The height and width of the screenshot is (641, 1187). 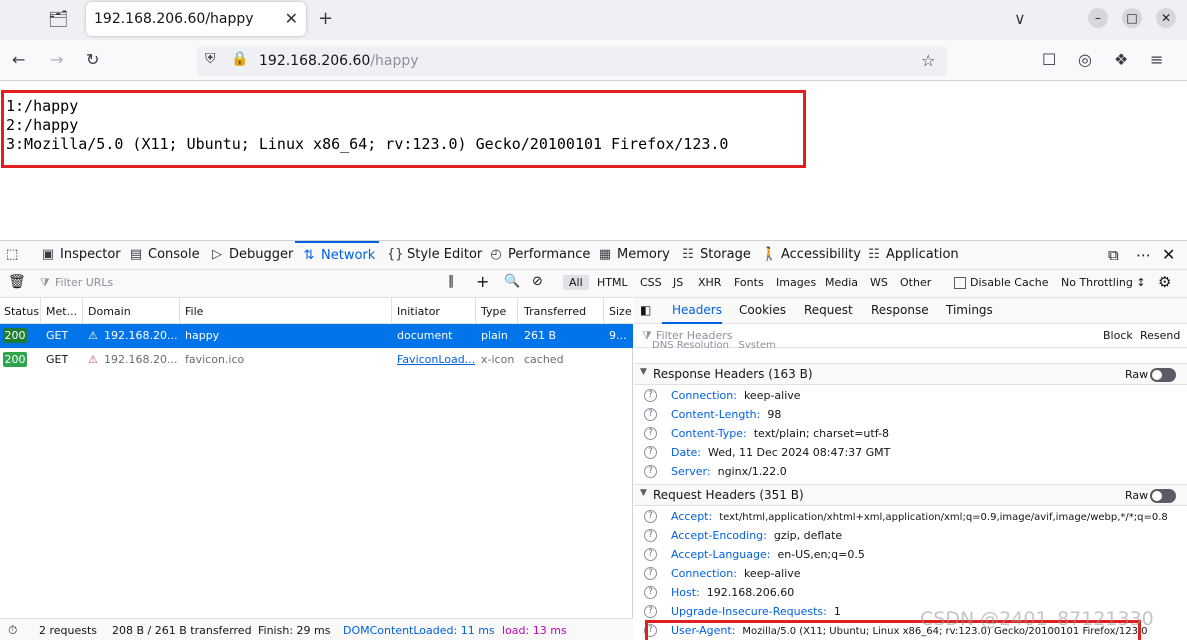 I want to click on tab-memory: ▦ Memory, so click(x=633, y=255).